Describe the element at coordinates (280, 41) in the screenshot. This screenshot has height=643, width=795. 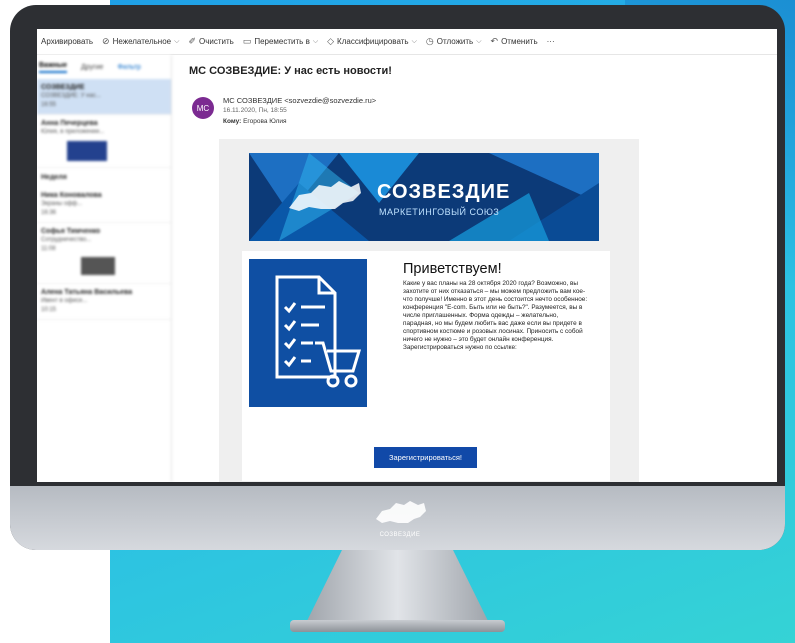
I see `move-to-button: ▭ Переместить в ⌵` at that location.